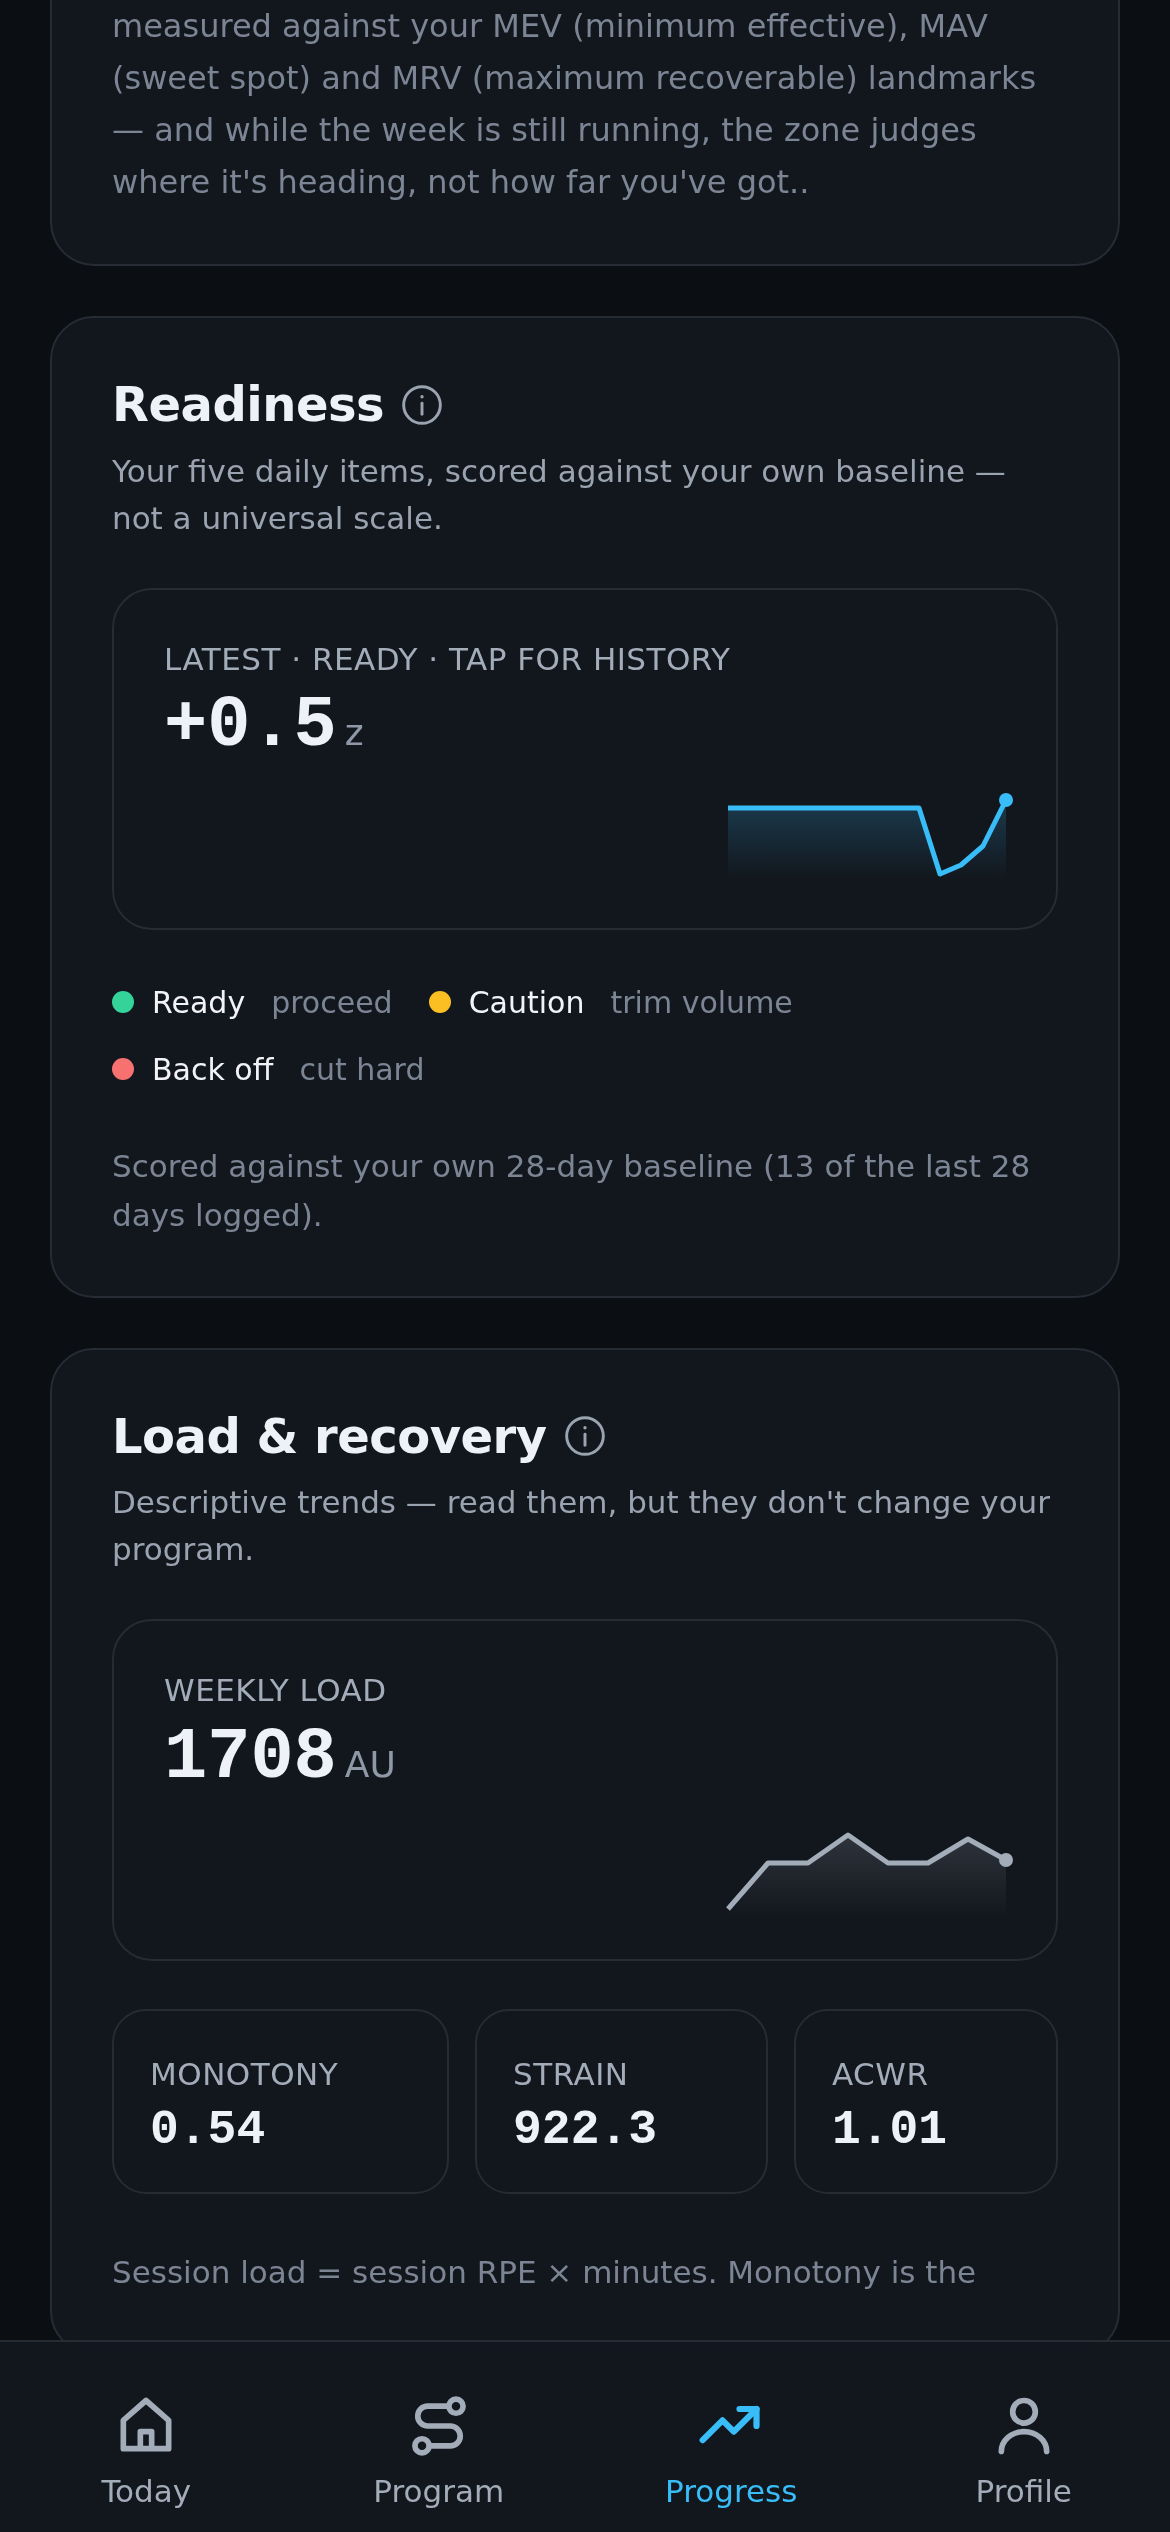 The height and width of the screenshot is (2532, 1170). I want to click on legend-hint: proceed, so click(332, 1002).